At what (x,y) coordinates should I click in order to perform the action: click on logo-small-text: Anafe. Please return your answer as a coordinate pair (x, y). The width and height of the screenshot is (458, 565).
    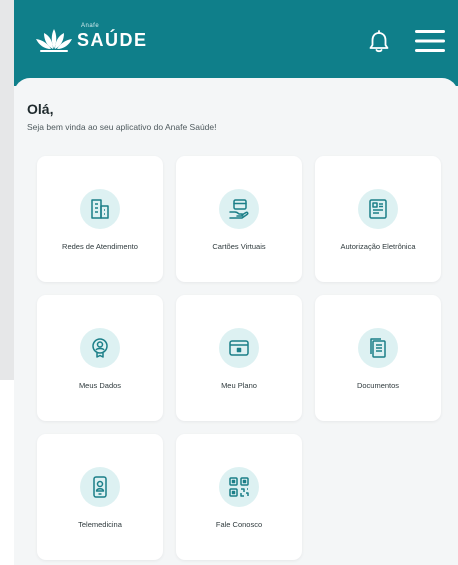
    Looking at the image, I should click on (90, 25).